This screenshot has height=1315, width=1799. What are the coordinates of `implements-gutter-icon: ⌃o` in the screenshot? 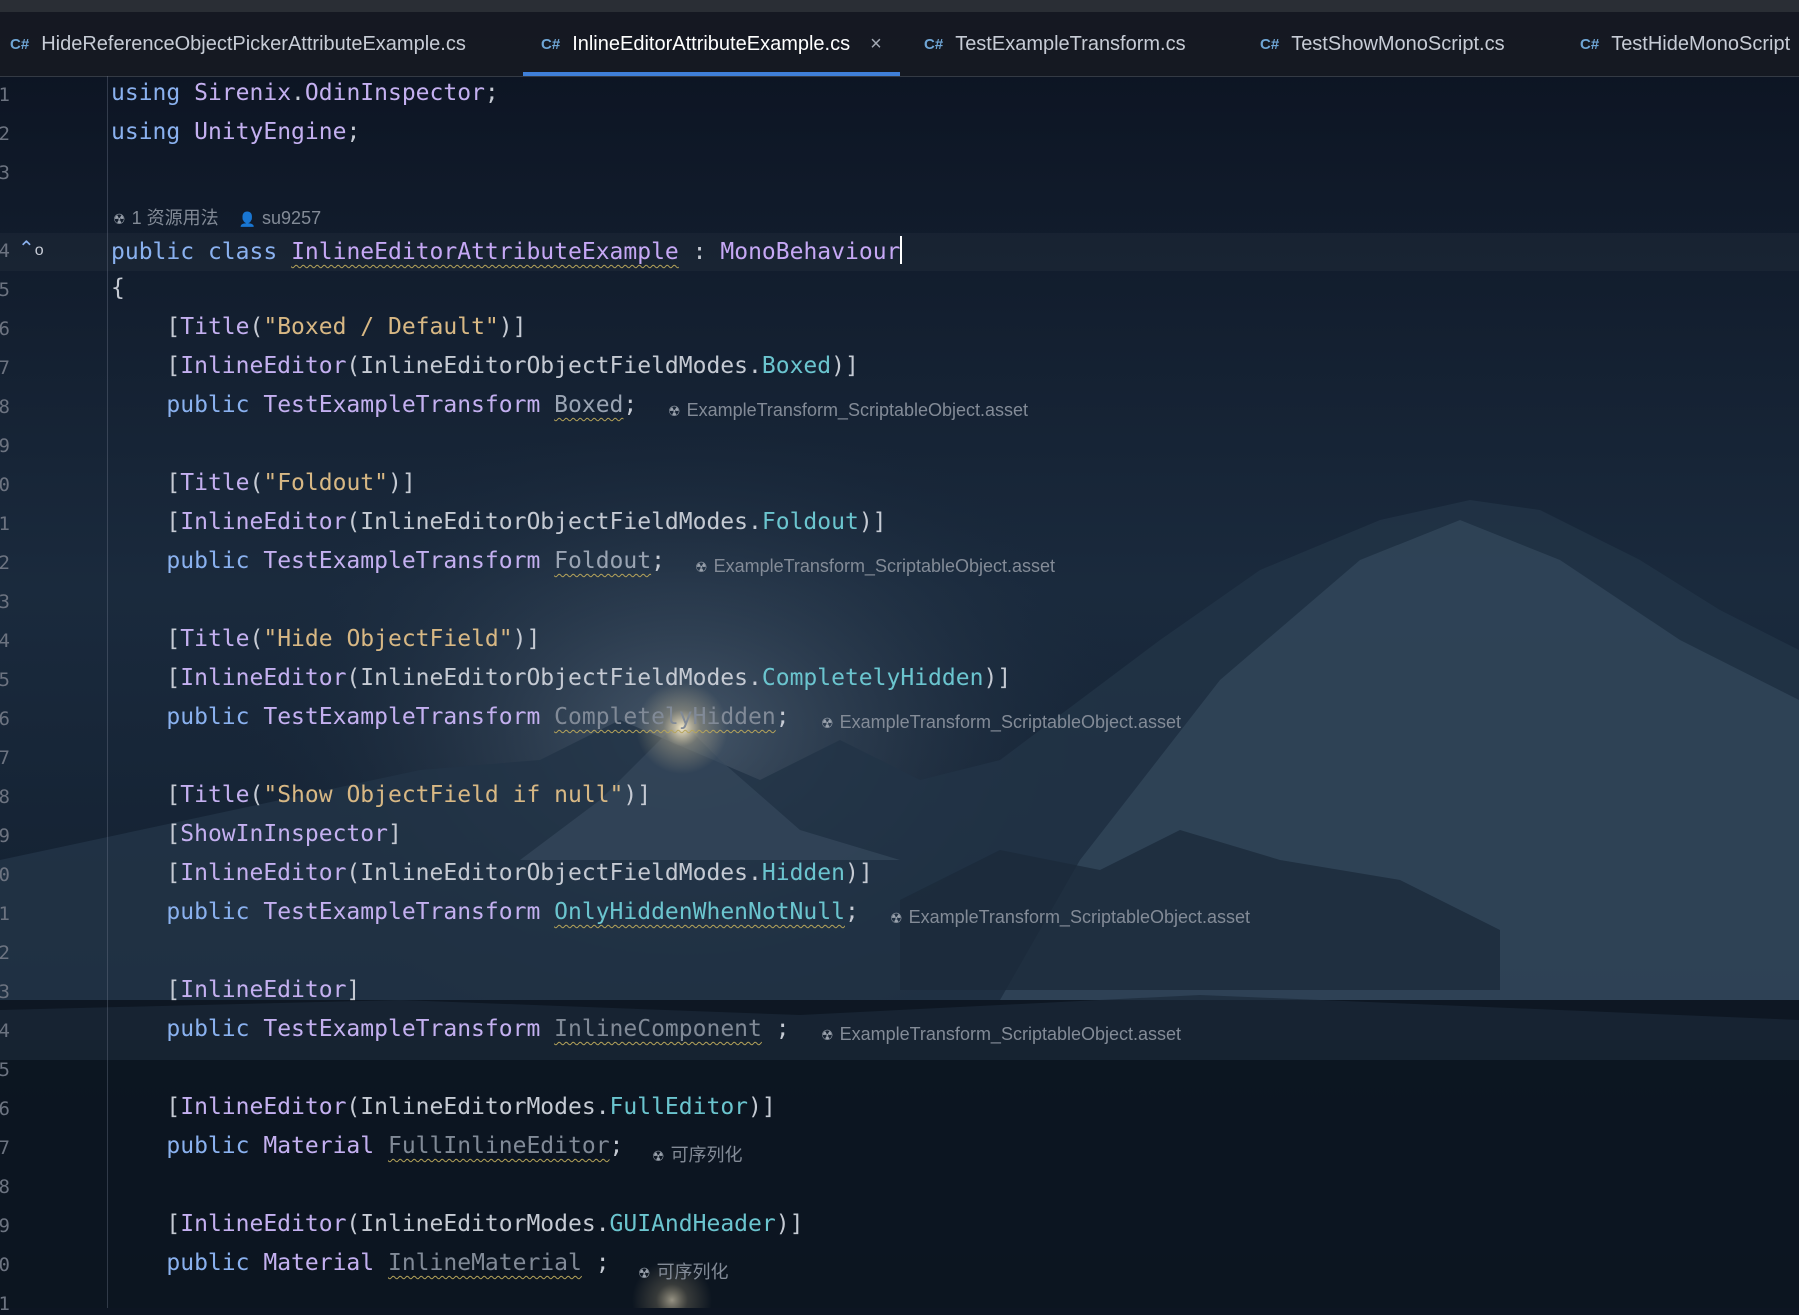 It's located at (31, 248).